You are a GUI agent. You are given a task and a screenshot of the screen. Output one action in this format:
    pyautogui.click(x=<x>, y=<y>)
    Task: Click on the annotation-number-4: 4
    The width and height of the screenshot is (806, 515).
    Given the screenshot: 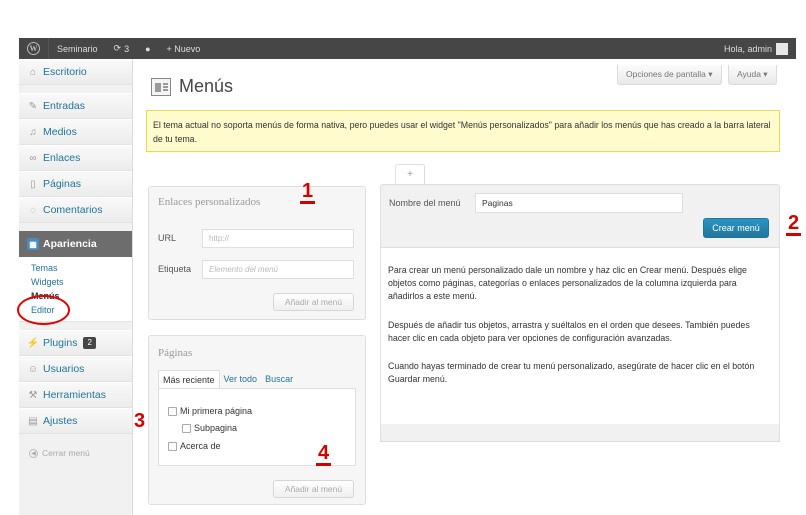 What is the action you would take?
    pyautogui.click(x=324, y=454)
    